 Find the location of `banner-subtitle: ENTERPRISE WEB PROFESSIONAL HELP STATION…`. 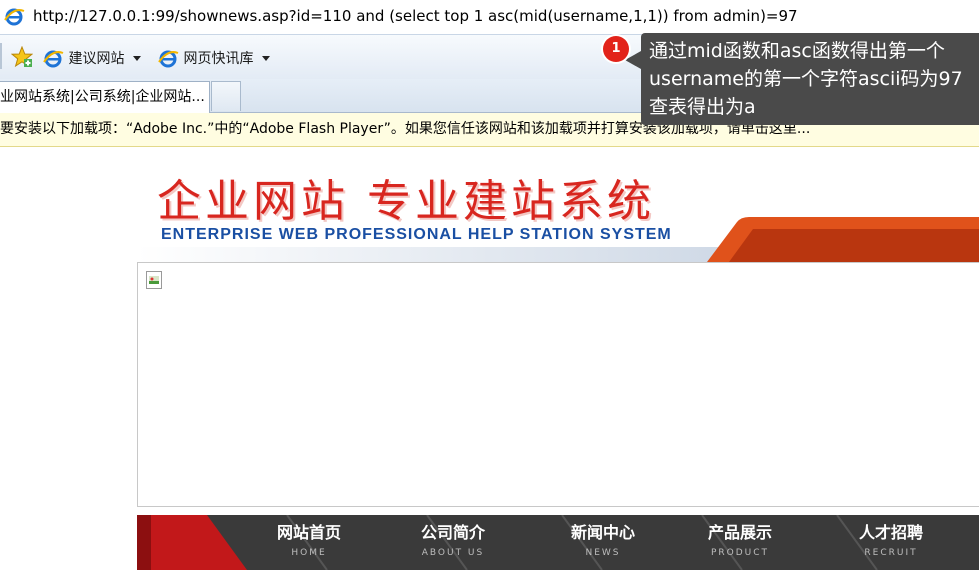

banner-subtitle: ENTERPRISE WEB PROFESSIONAL HELP STATION… is located at coordinates (416, 234).